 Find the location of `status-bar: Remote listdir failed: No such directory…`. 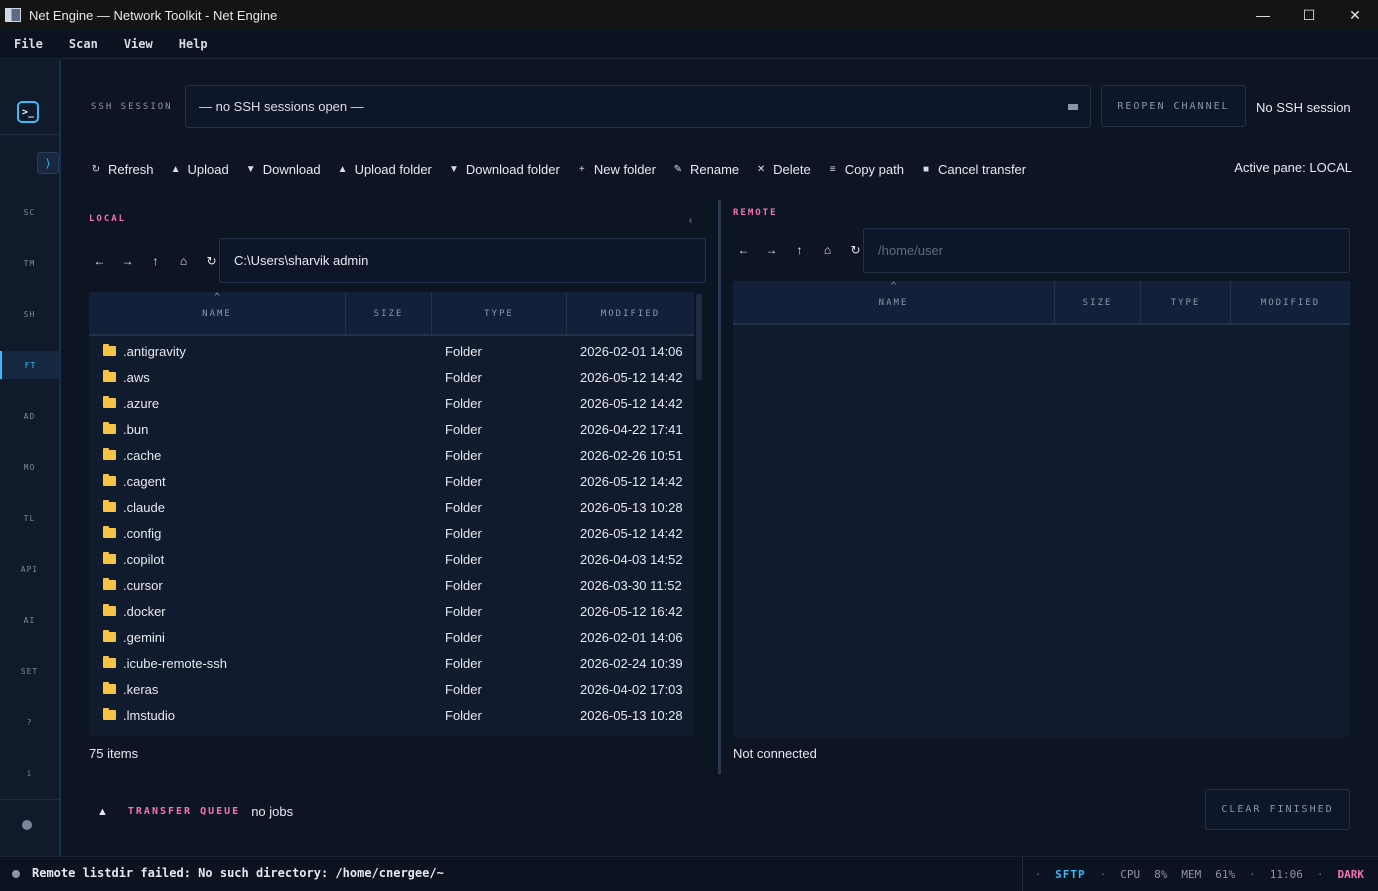

status-bar: Remote listdir failed: No such directory… is located at coordinates (689, 873).